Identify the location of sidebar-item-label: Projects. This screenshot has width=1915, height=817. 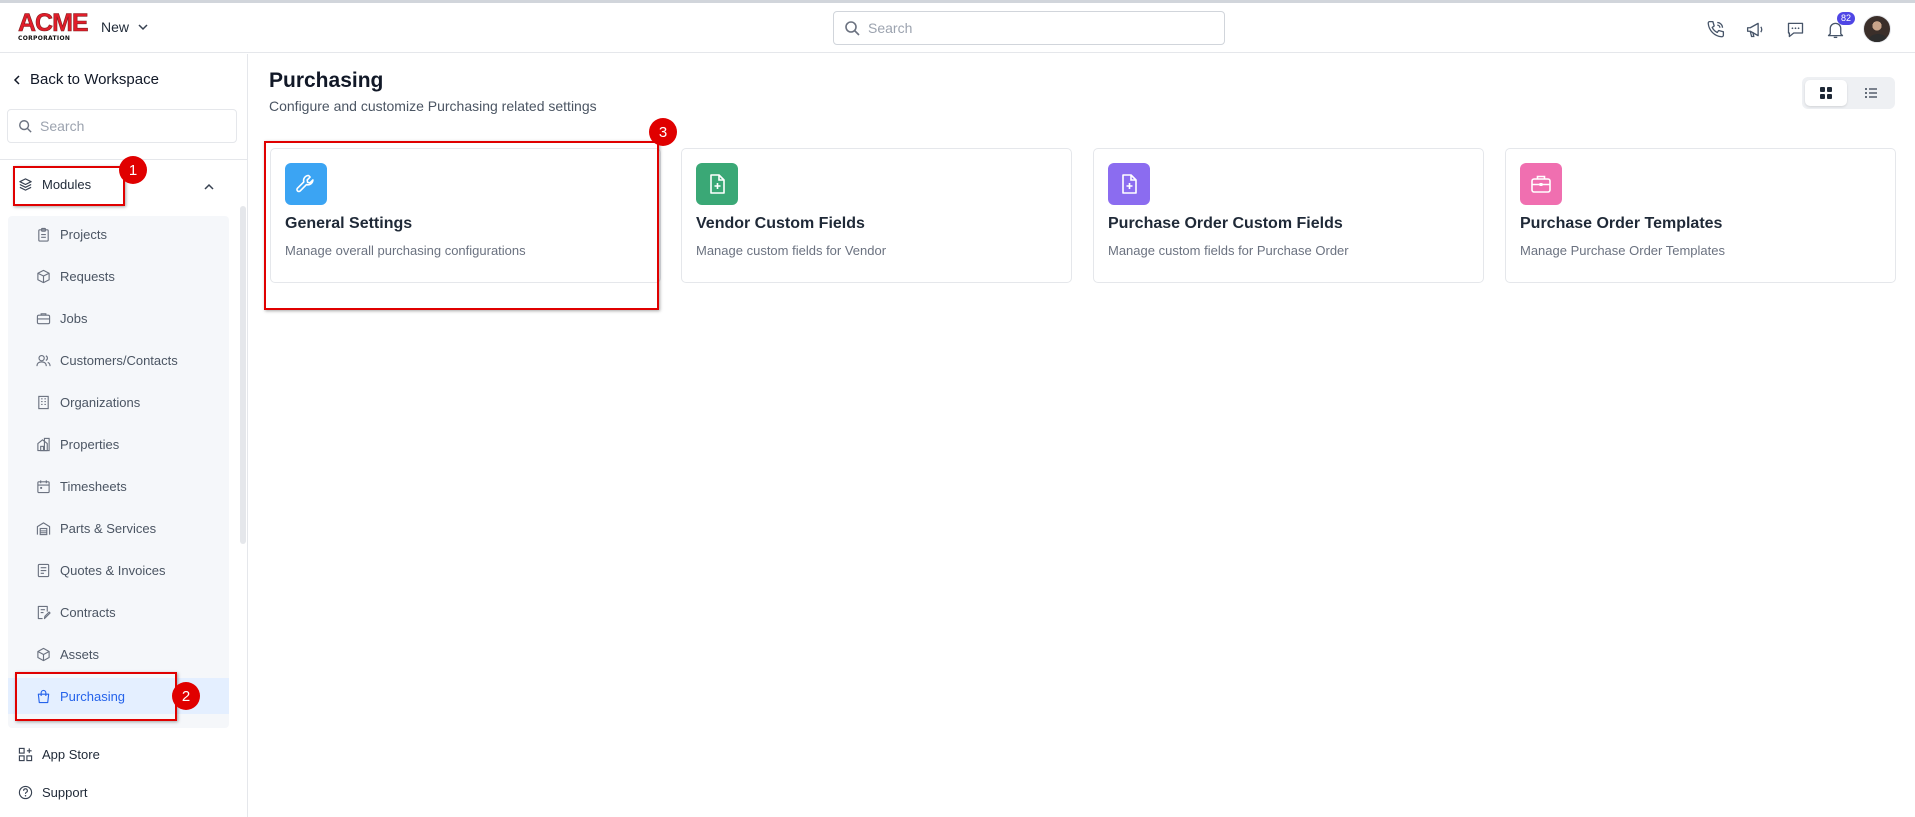
(83, 234).